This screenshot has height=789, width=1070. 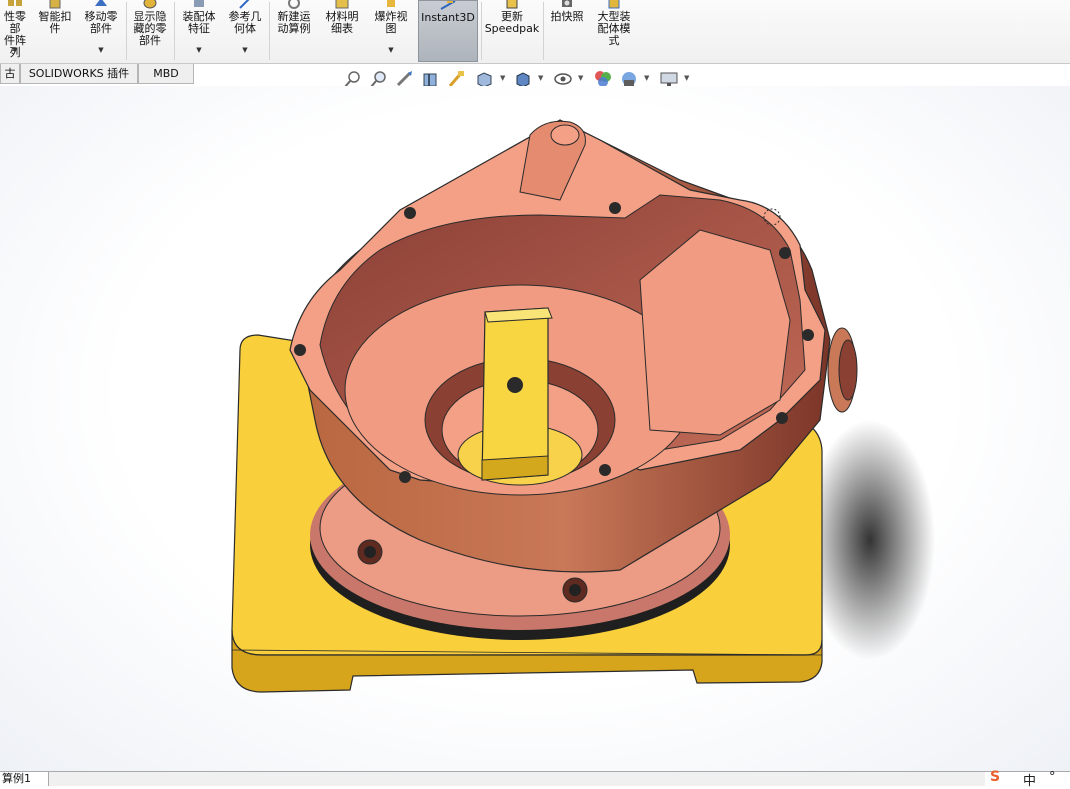 What do you see at coordinates (535, 779) in the screenshot?
I see `model-motion-tabs: 算例1 S 中 °` at bounding box center [535, 779].